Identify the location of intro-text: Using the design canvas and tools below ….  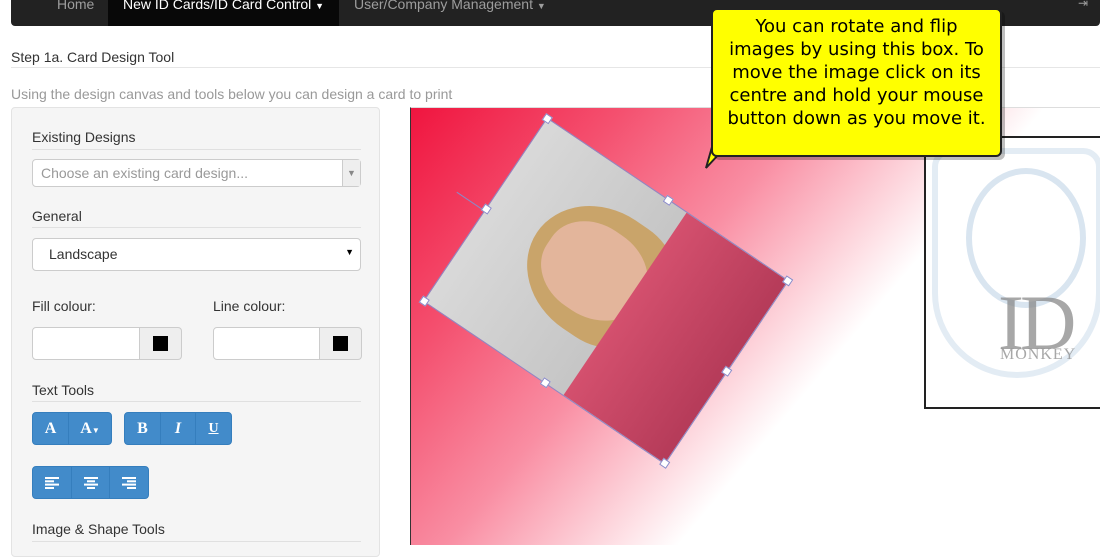
(232, 94).